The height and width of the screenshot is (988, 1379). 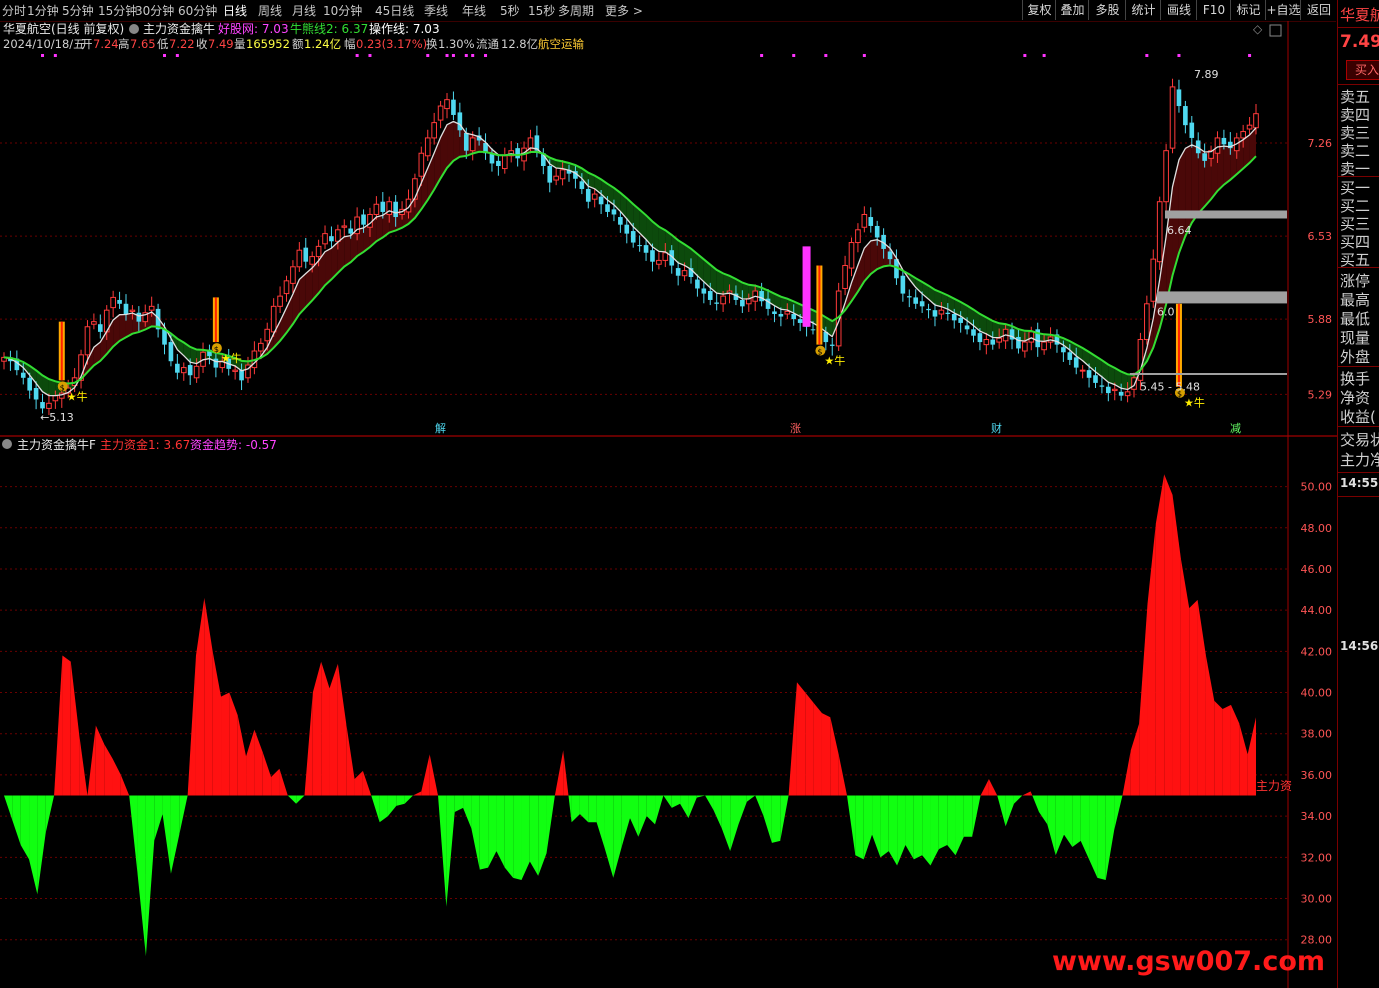 What do you see at coordinates (1258, 29) in the screenshot?
I see `diamond-icon: ◇` at bounding box center [1258, 29].